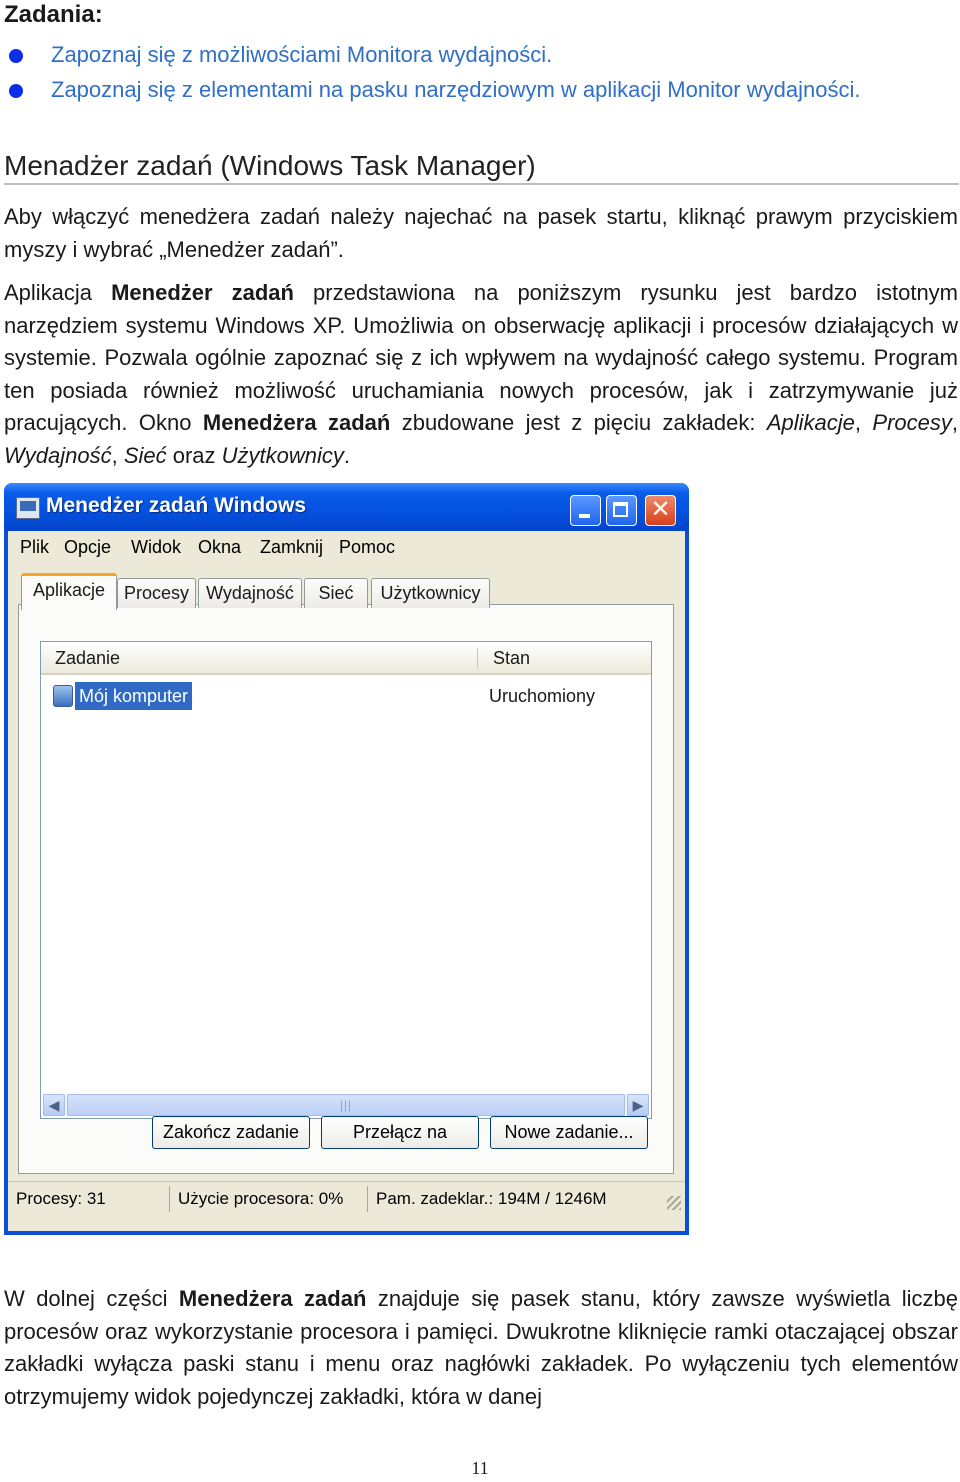  I want to click on tab-wydajnosc: Wydajność, so click(250, 593).